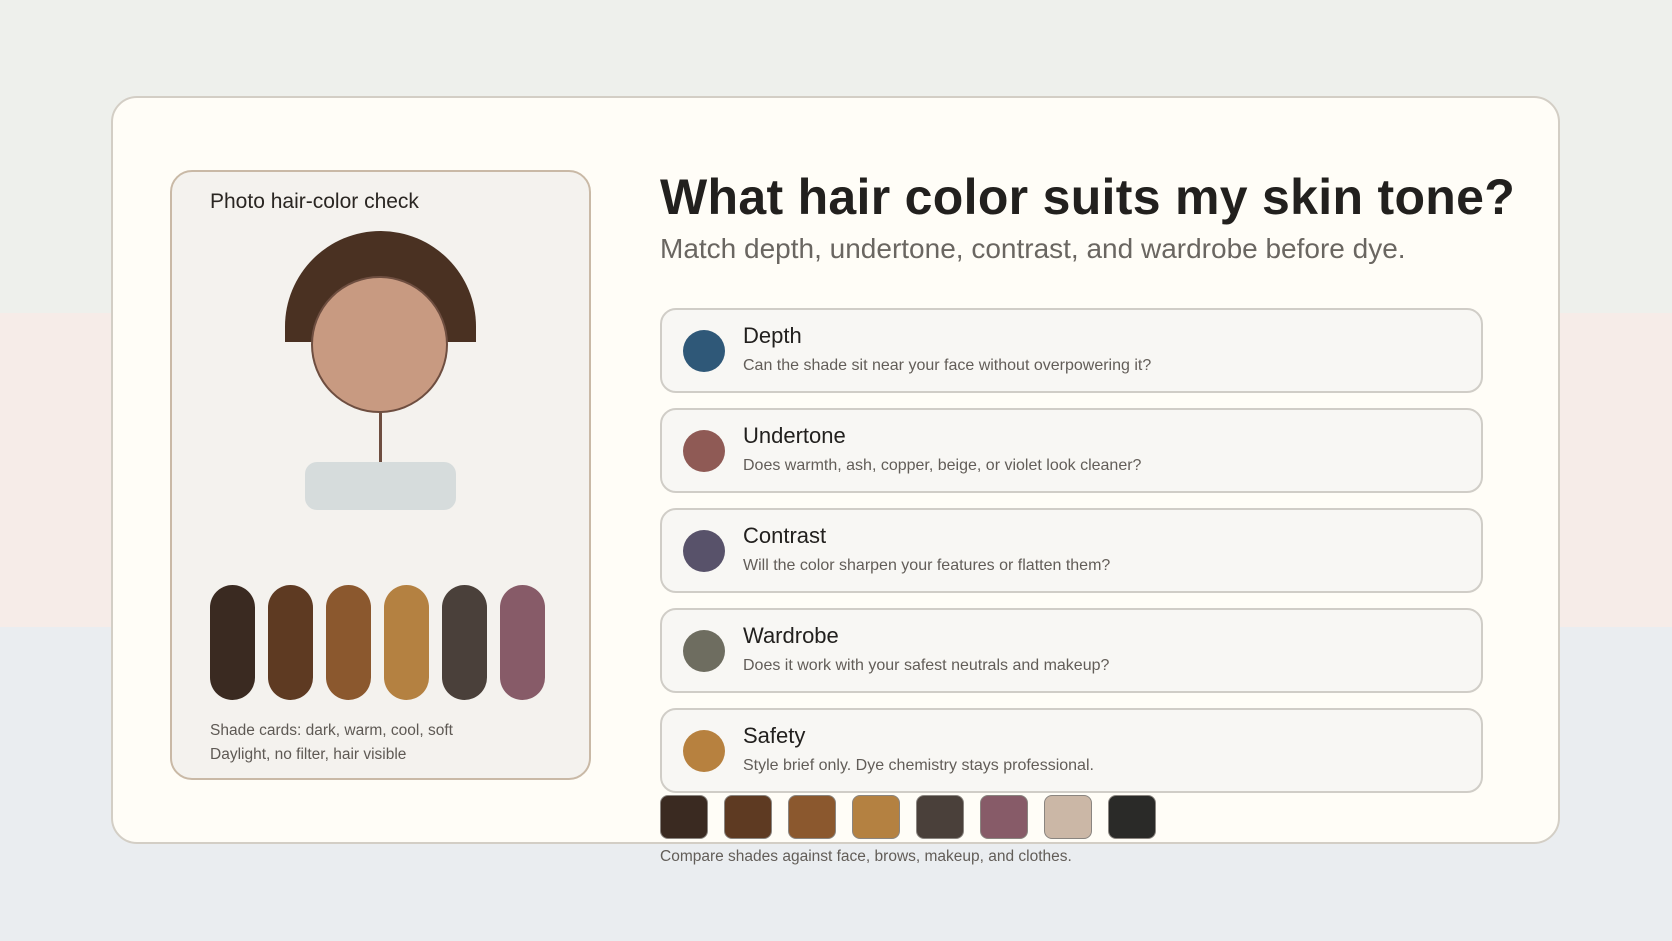 The height and width of the screenshot is (941, 1672). What do you see at coordinates (314, 201) in the screenshot?
I see `photo-panel-title: Photo hair-color check` at bounding box center [314, 201].